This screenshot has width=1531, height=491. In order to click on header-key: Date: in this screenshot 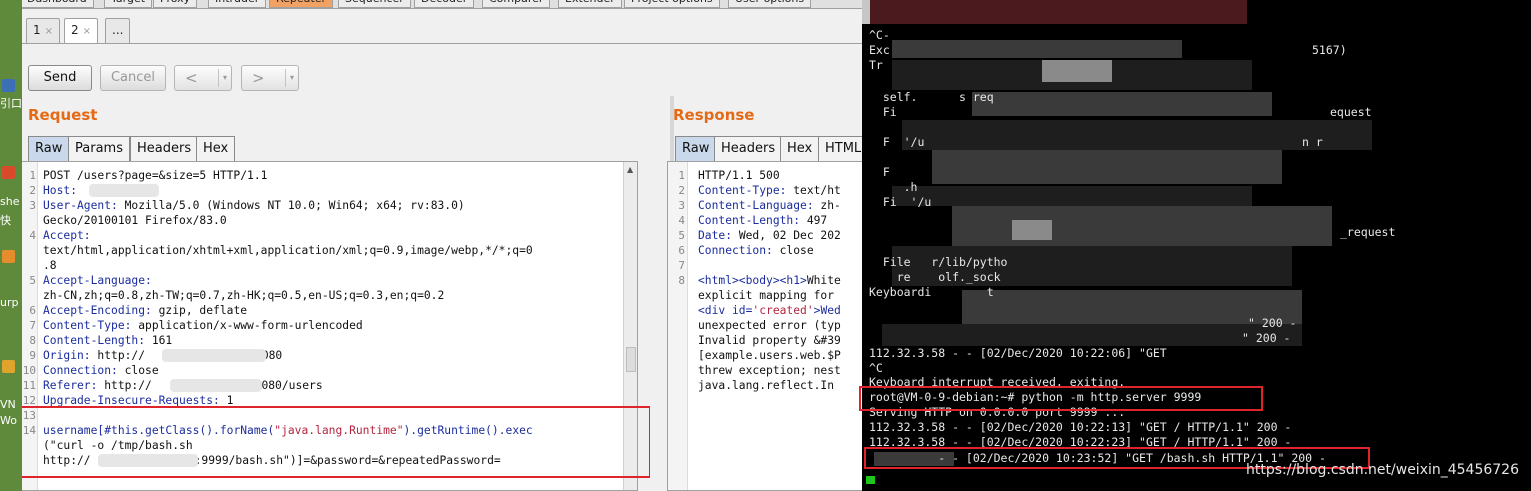, I will do `click(715, 235)`.